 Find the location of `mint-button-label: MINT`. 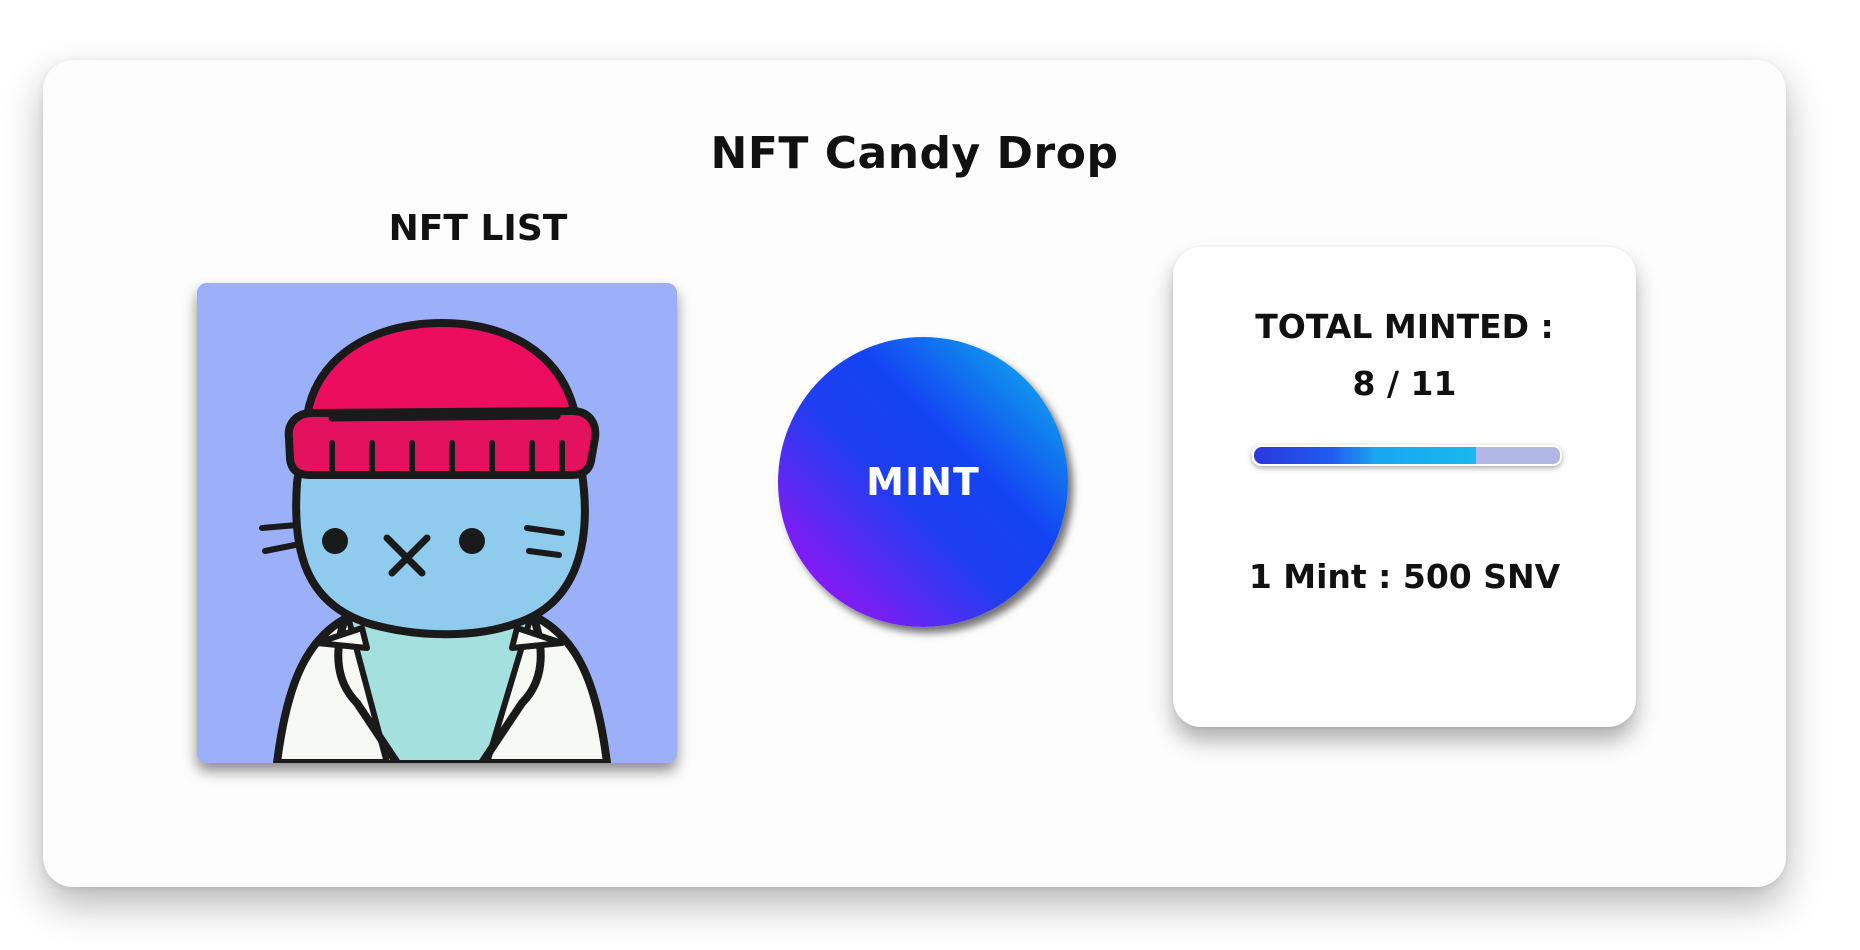

mint-button-label: MINT is located at coordinates (923, 482).